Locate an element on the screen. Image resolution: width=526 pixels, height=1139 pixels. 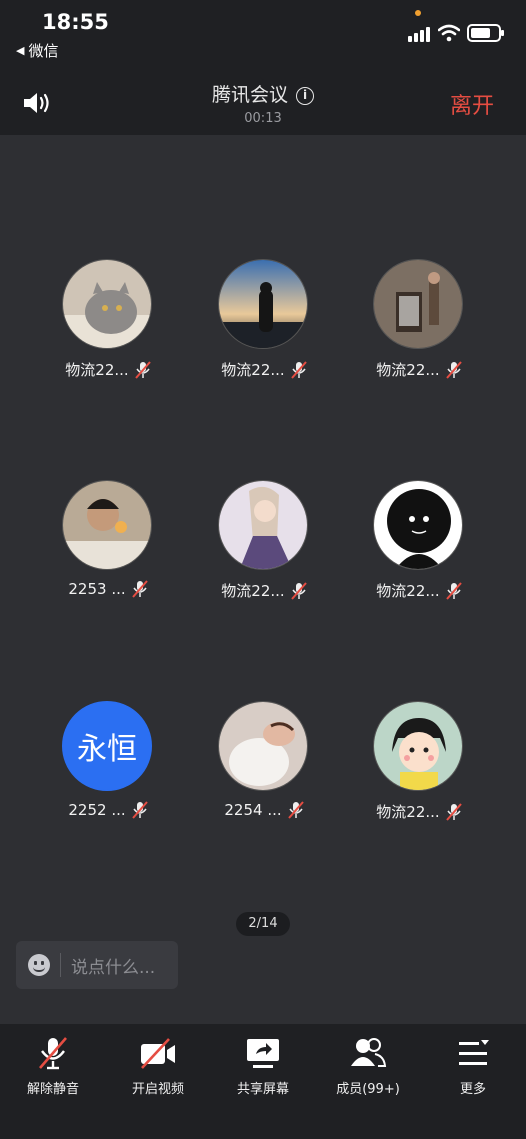
wifi-icon is located at coordinates (449, 33).